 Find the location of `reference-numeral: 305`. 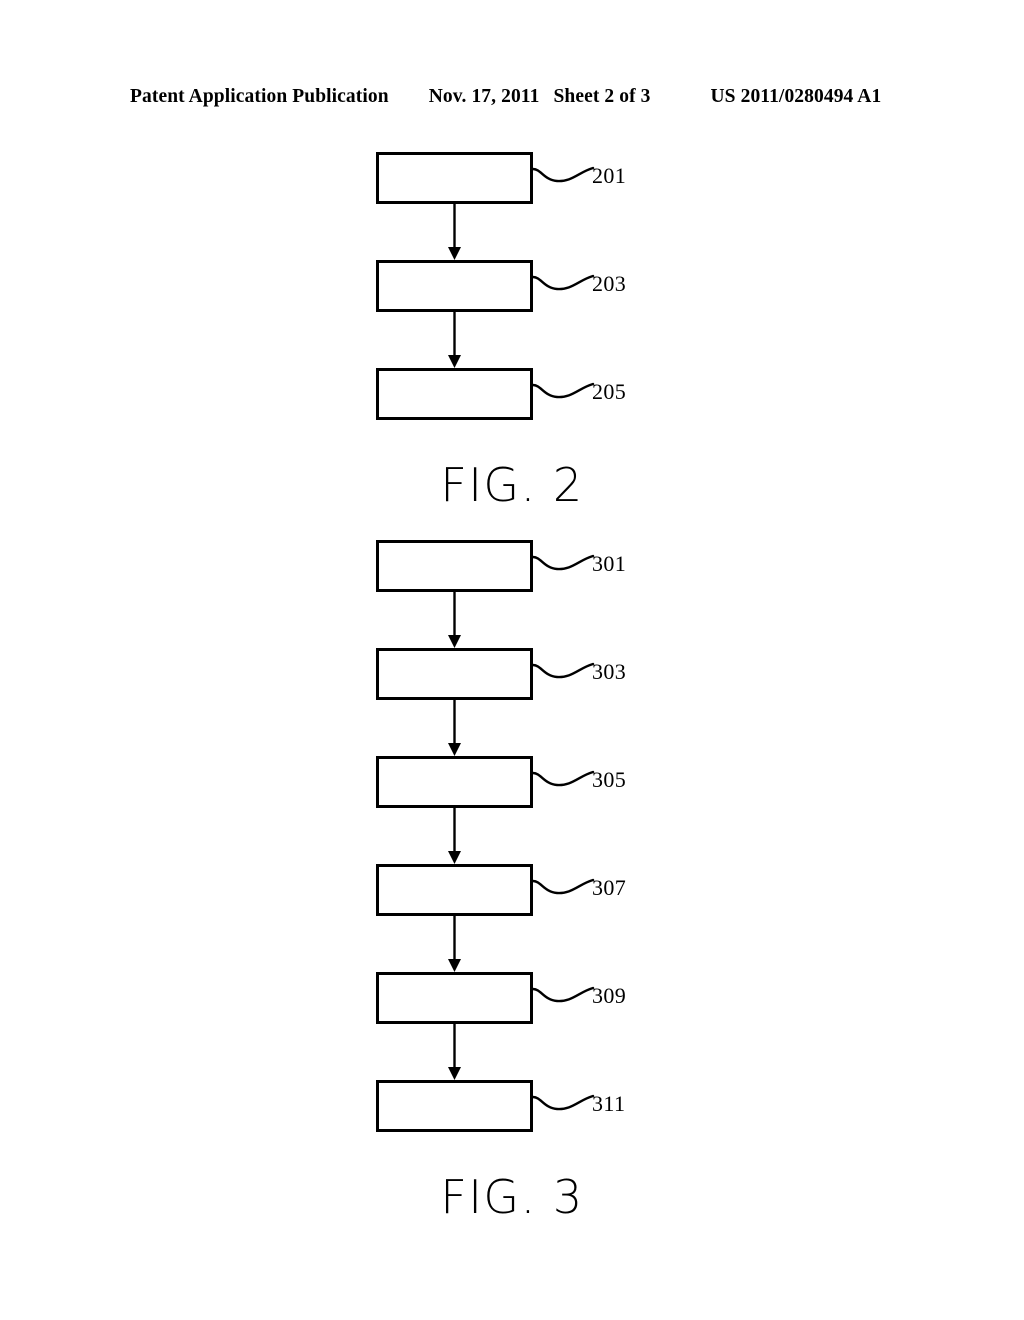

reference-numeral: 305 is located at coordinates (609, 779).